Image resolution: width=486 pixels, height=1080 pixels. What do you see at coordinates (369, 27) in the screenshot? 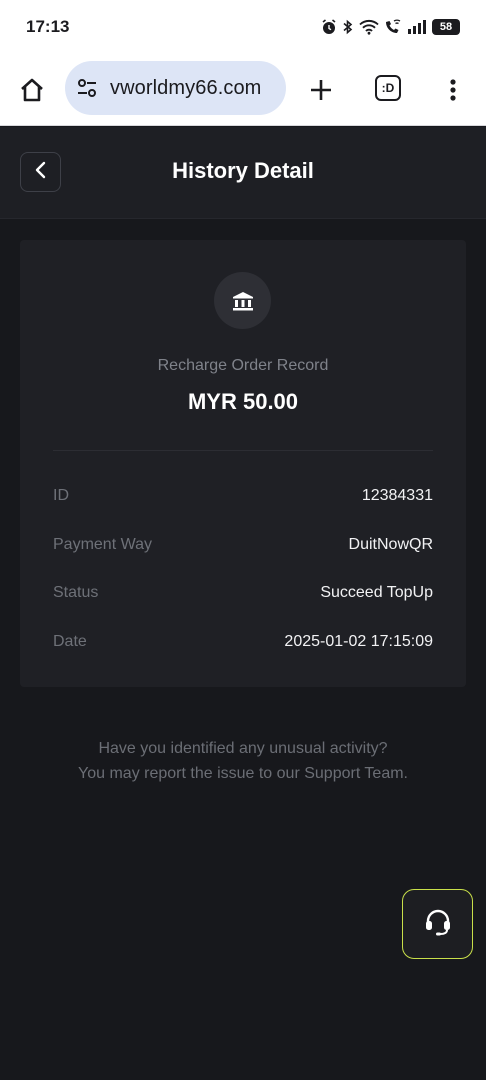
I see `wifi-icon` at bounding box center [369, 27].